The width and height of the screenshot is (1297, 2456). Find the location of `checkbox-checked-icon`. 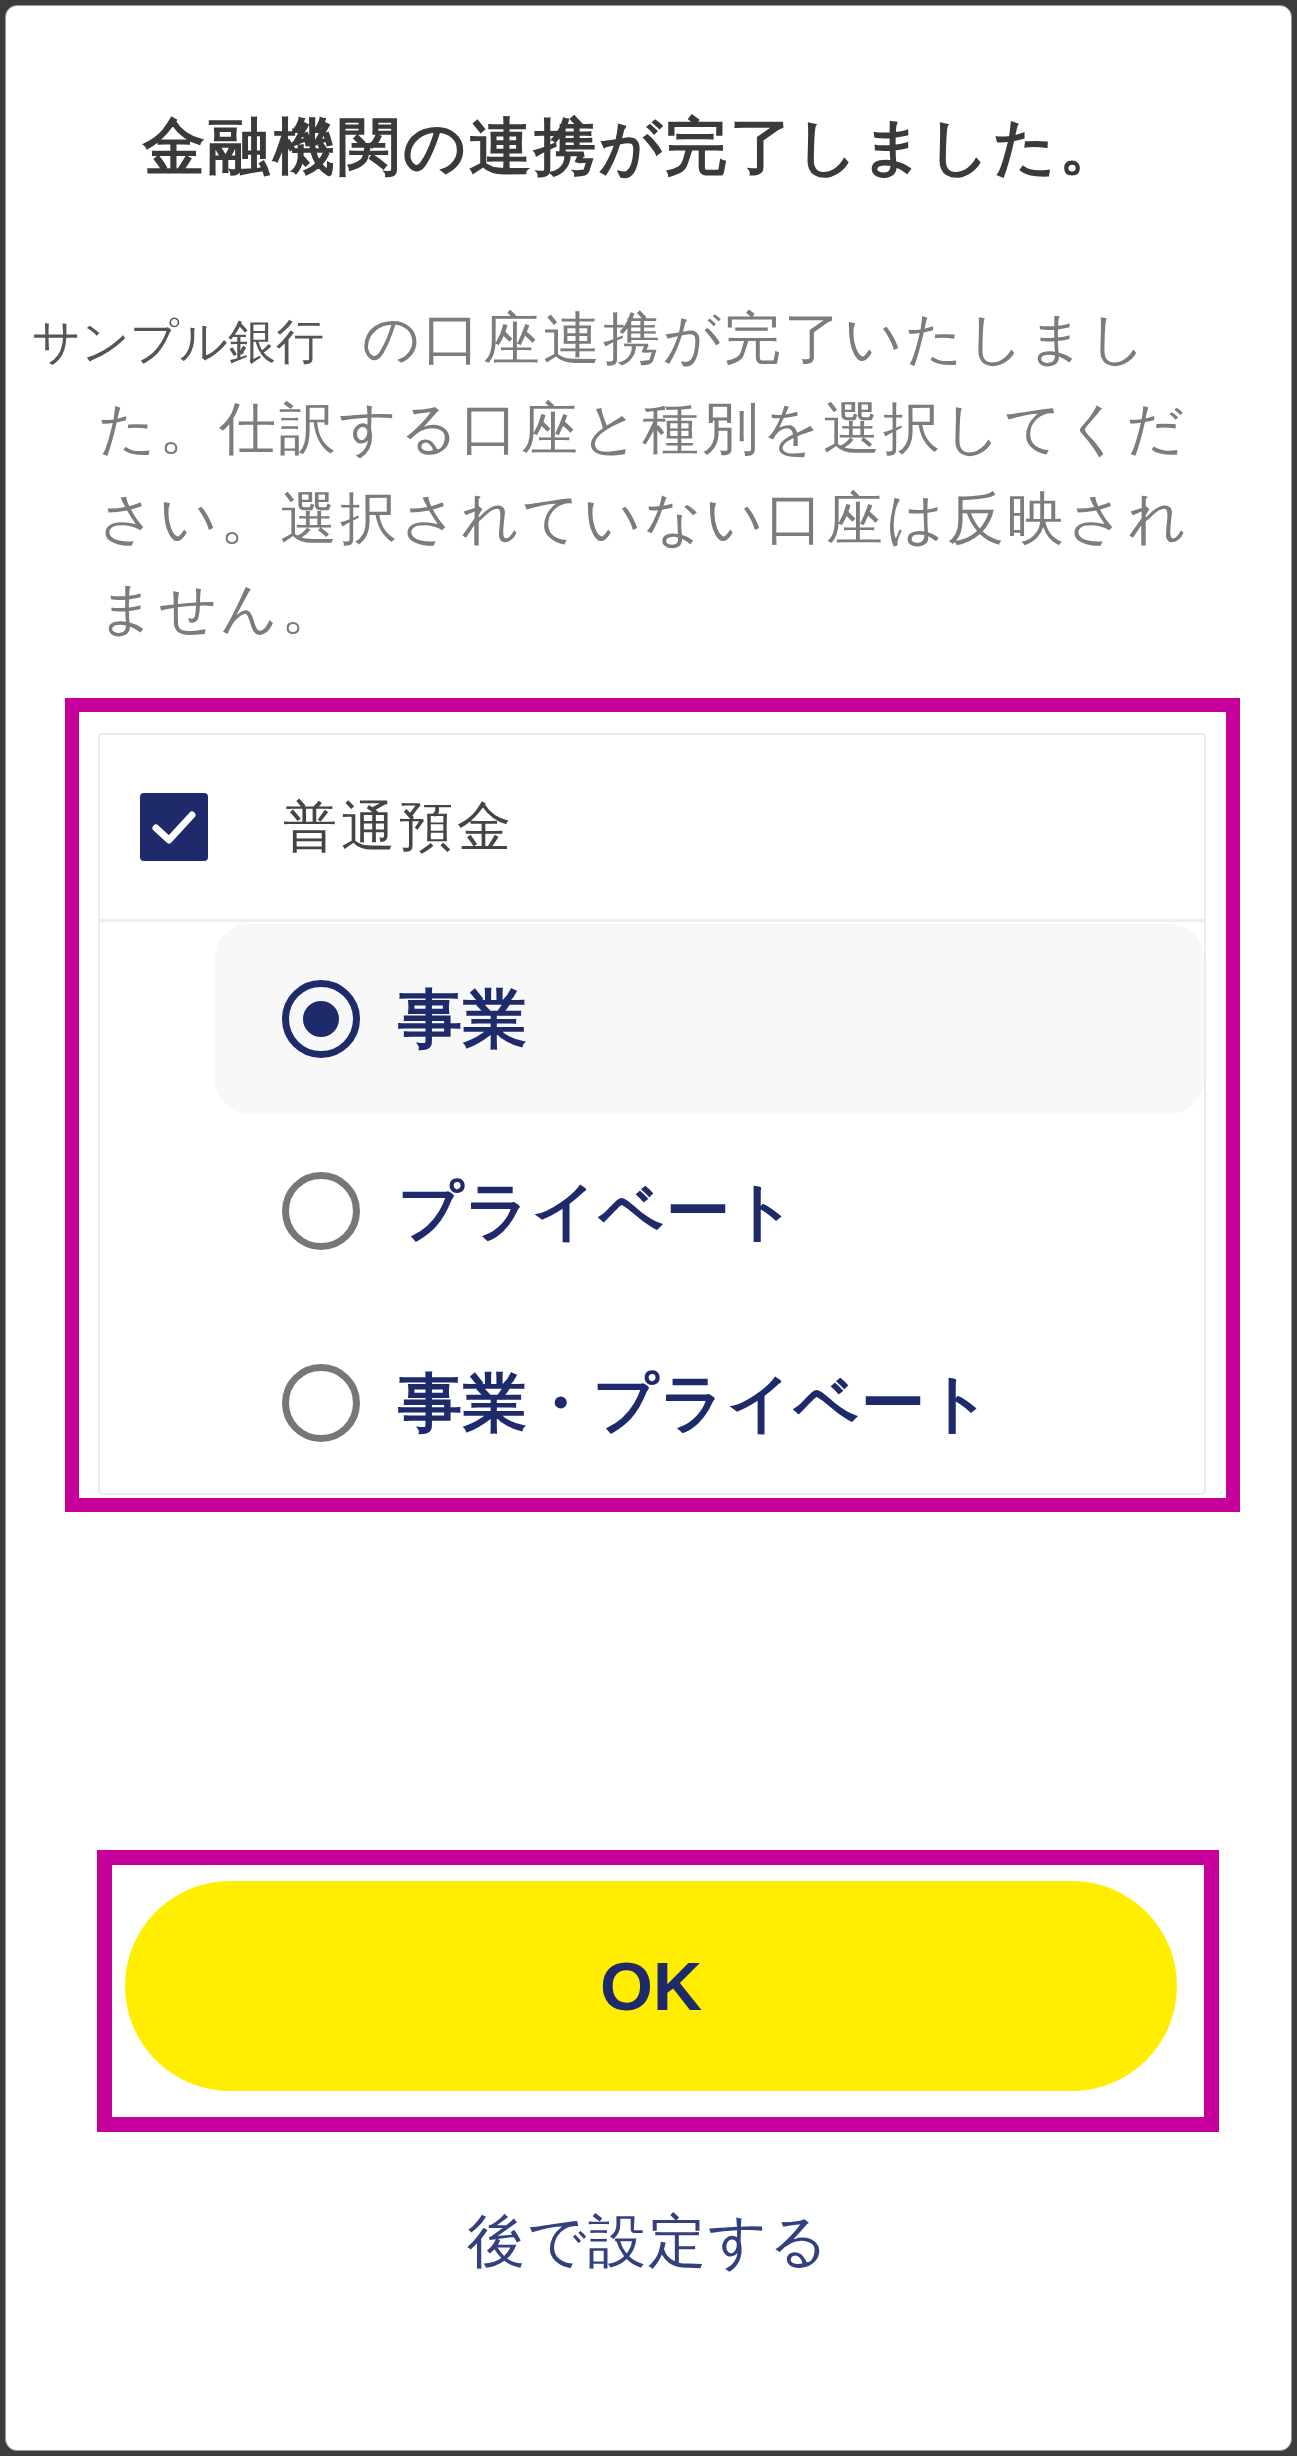

checkbox-checked-icon is located at coordinates (174, 827).